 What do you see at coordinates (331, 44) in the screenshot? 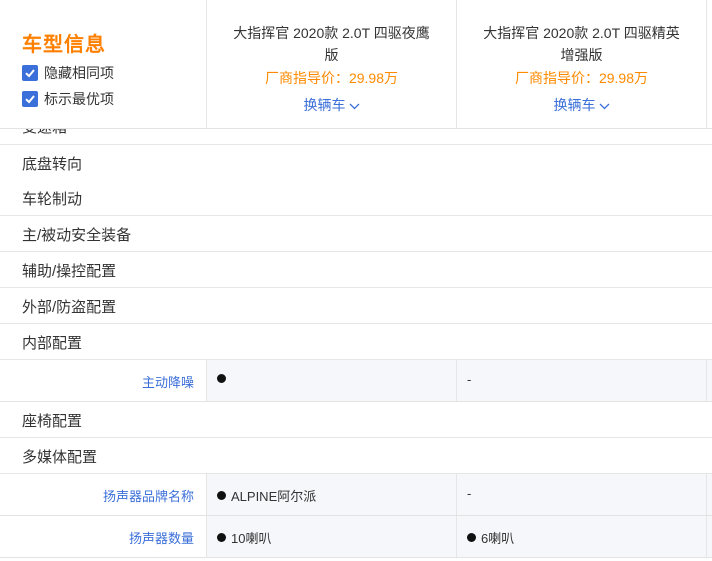
I see `car-name: 大指挥官 2020款 2.0T 四驱夜鹰版` at bounding box center [331, 44].